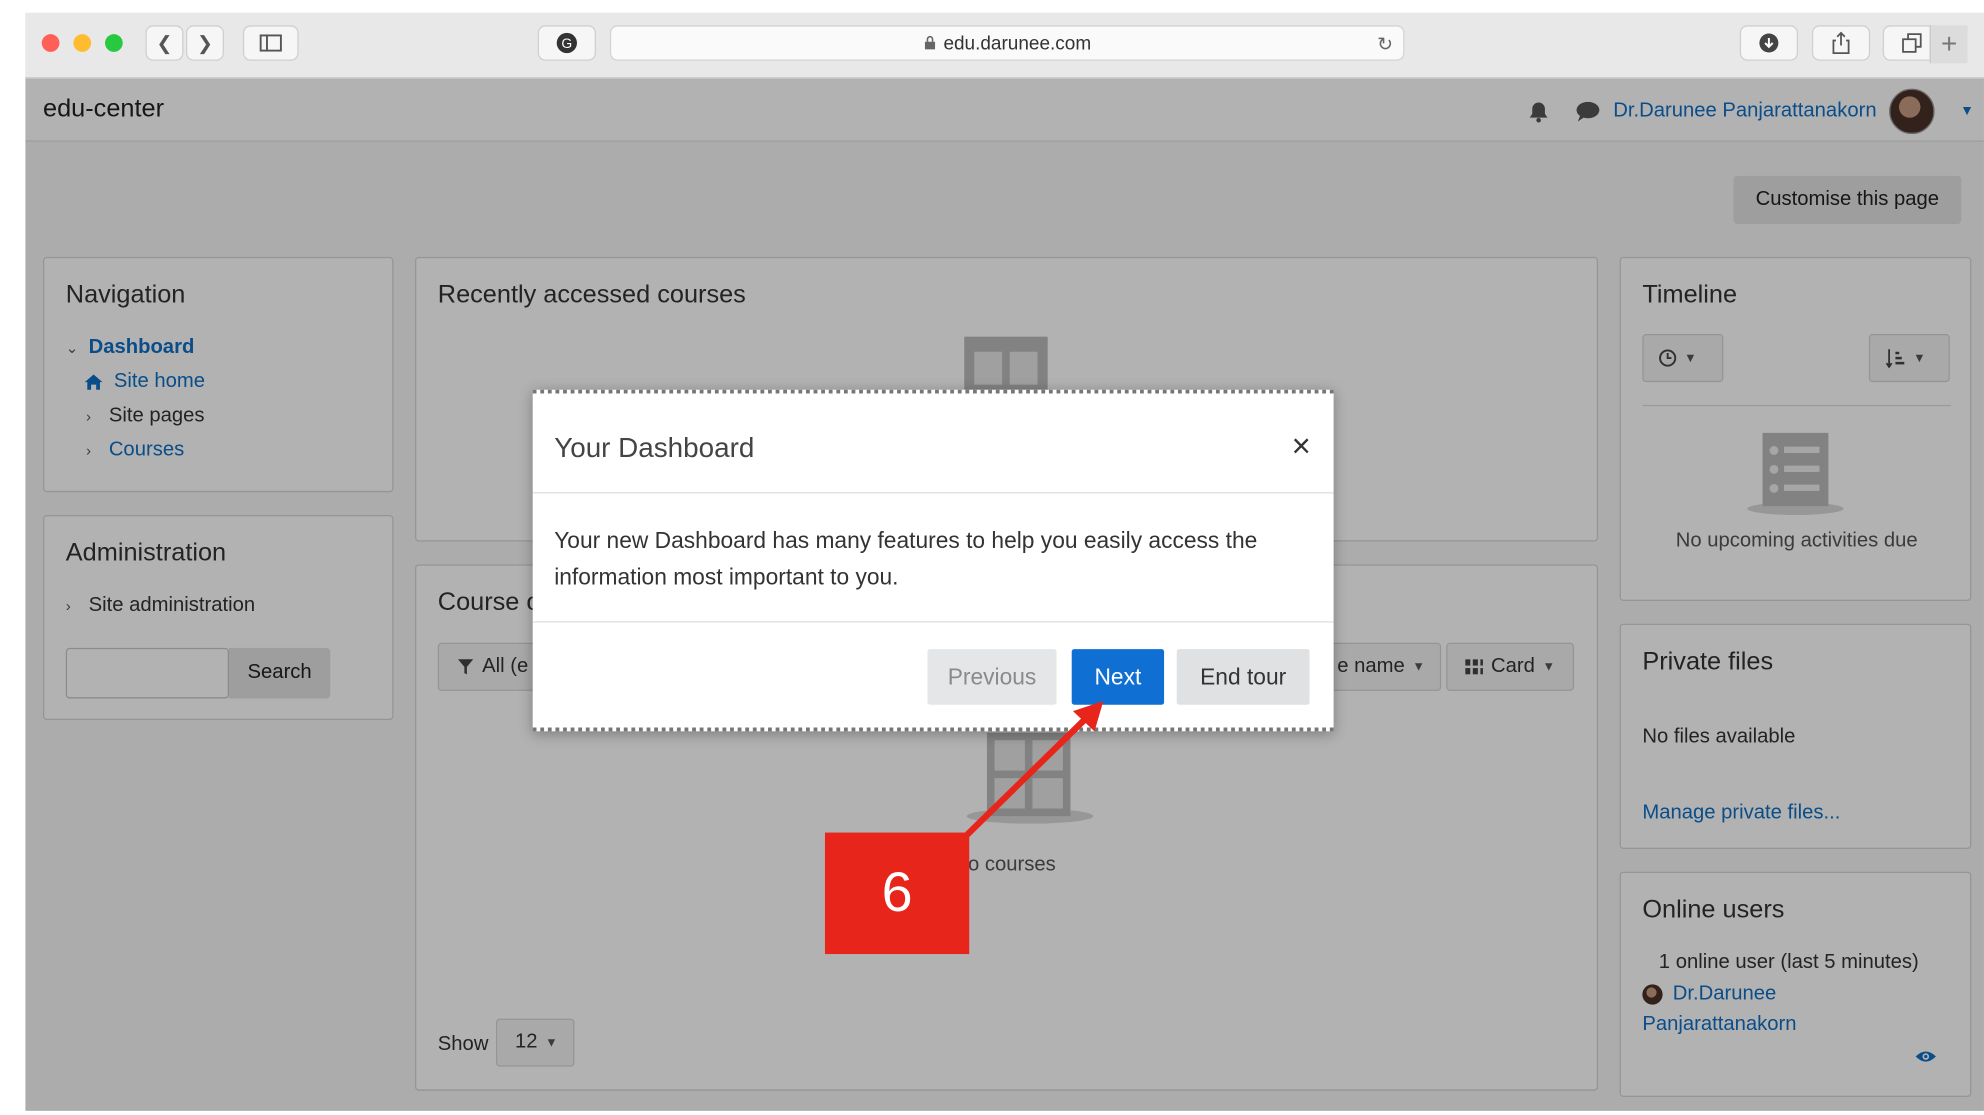 Image resolution: width=1984 pixels, height=1115 pixels. What do you see at coordinates (1032, 770) in the screenshot?
I see `annotation-arrow` at bounding box center [1032, 770].